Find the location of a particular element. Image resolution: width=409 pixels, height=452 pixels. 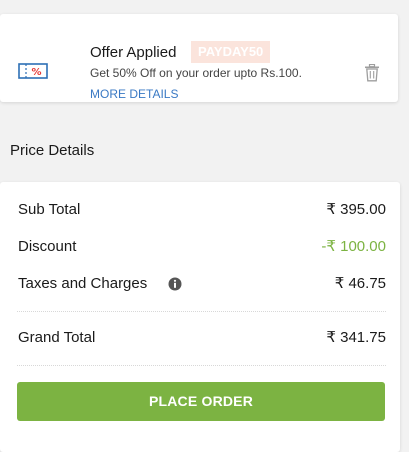

discount-value: -₹ 100.00 is located at coordinates (353, 246).